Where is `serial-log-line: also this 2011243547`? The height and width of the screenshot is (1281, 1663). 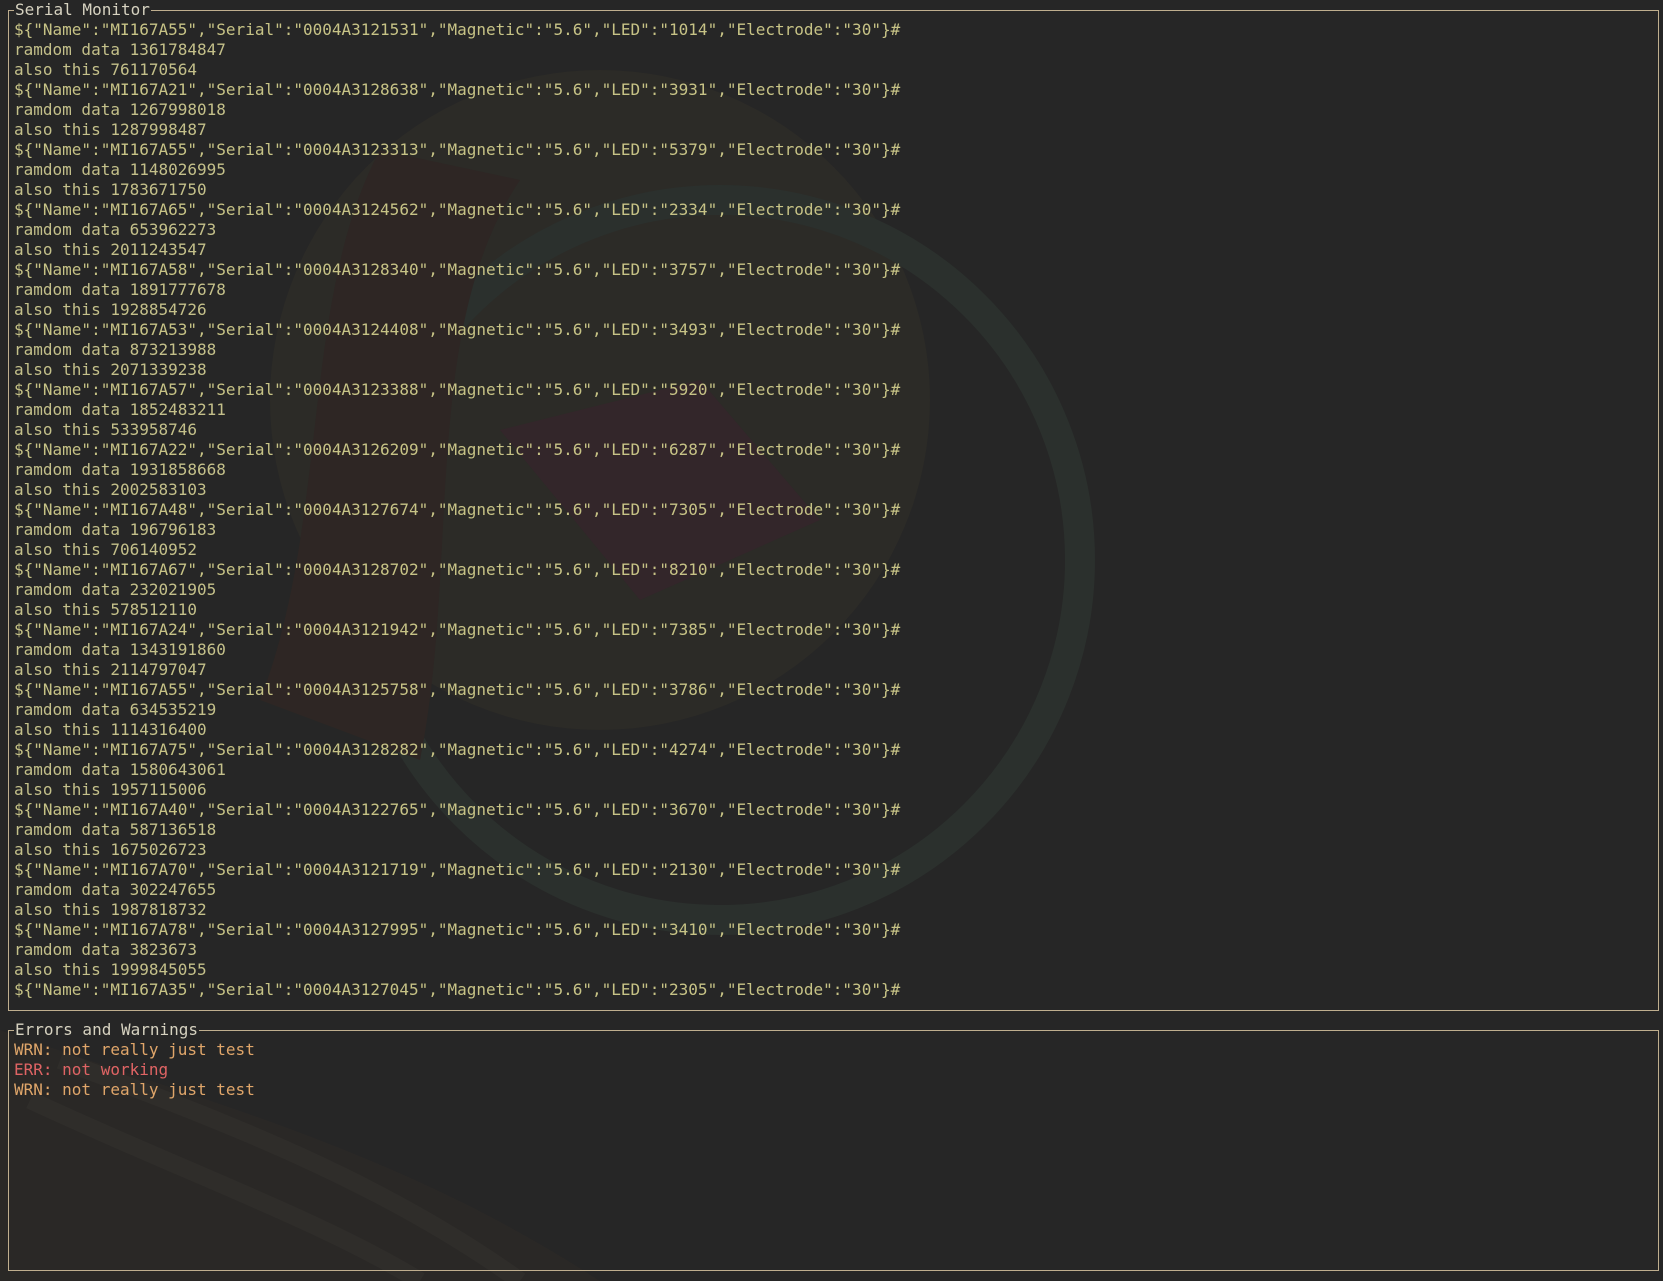
serial-log-line: also this 2011243547 is located at coordinates (110, 249).